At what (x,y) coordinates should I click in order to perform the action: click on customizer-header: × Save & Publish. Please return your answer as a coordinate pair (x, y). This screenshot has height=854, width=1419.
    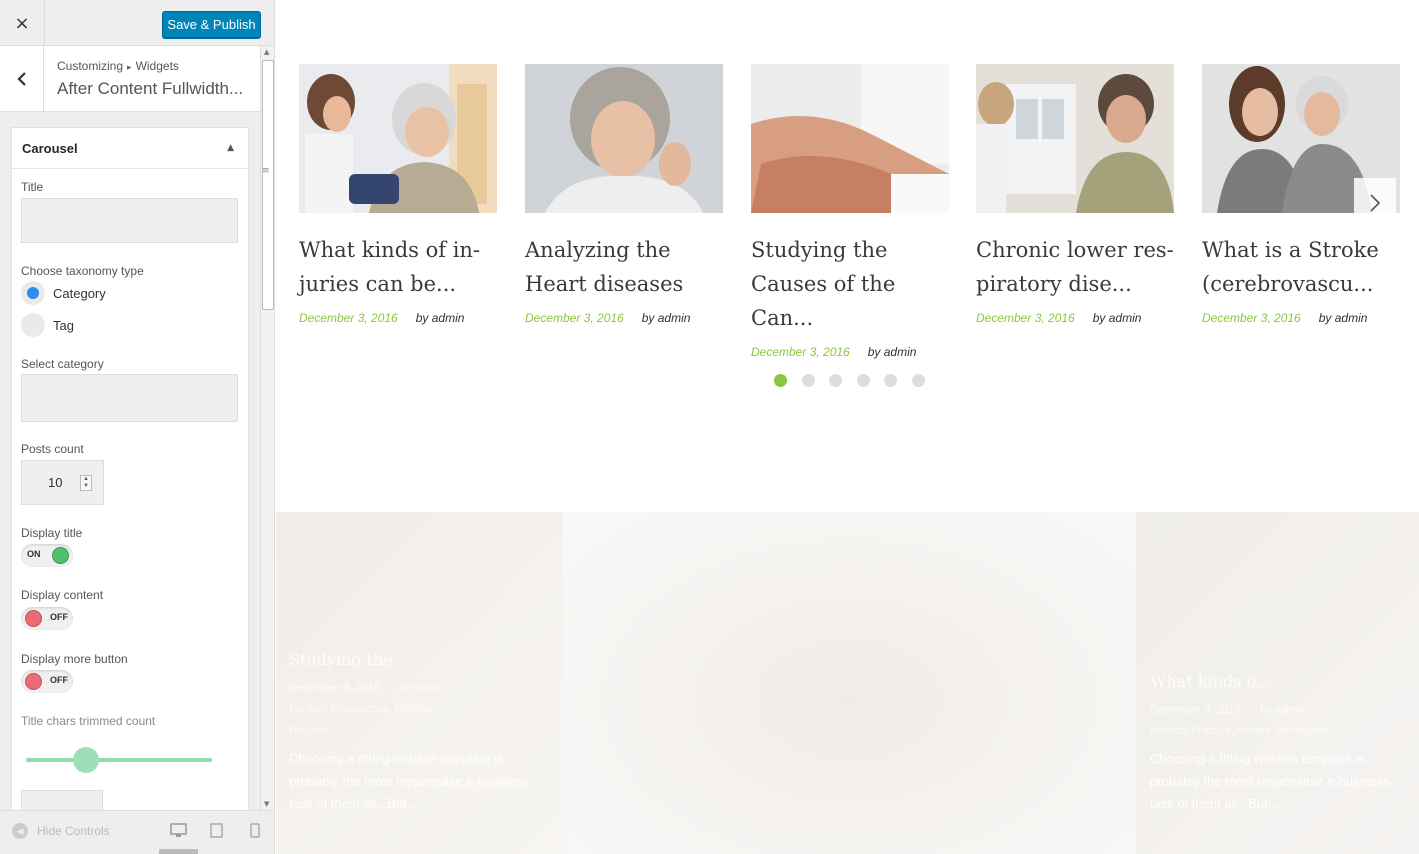
    Looking at the image, I should click on (137, 23).